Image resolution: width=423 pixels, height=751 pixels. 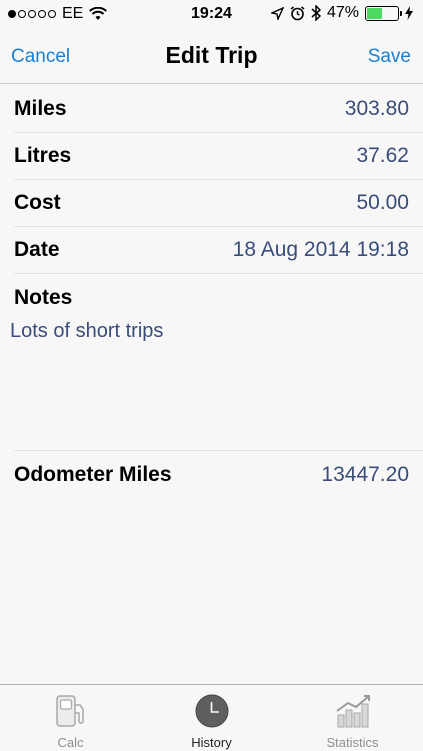 What do you see at coordinates (389, 57) in the screenshot?
I see `save-button: Save` at bounding box center [389, 57].